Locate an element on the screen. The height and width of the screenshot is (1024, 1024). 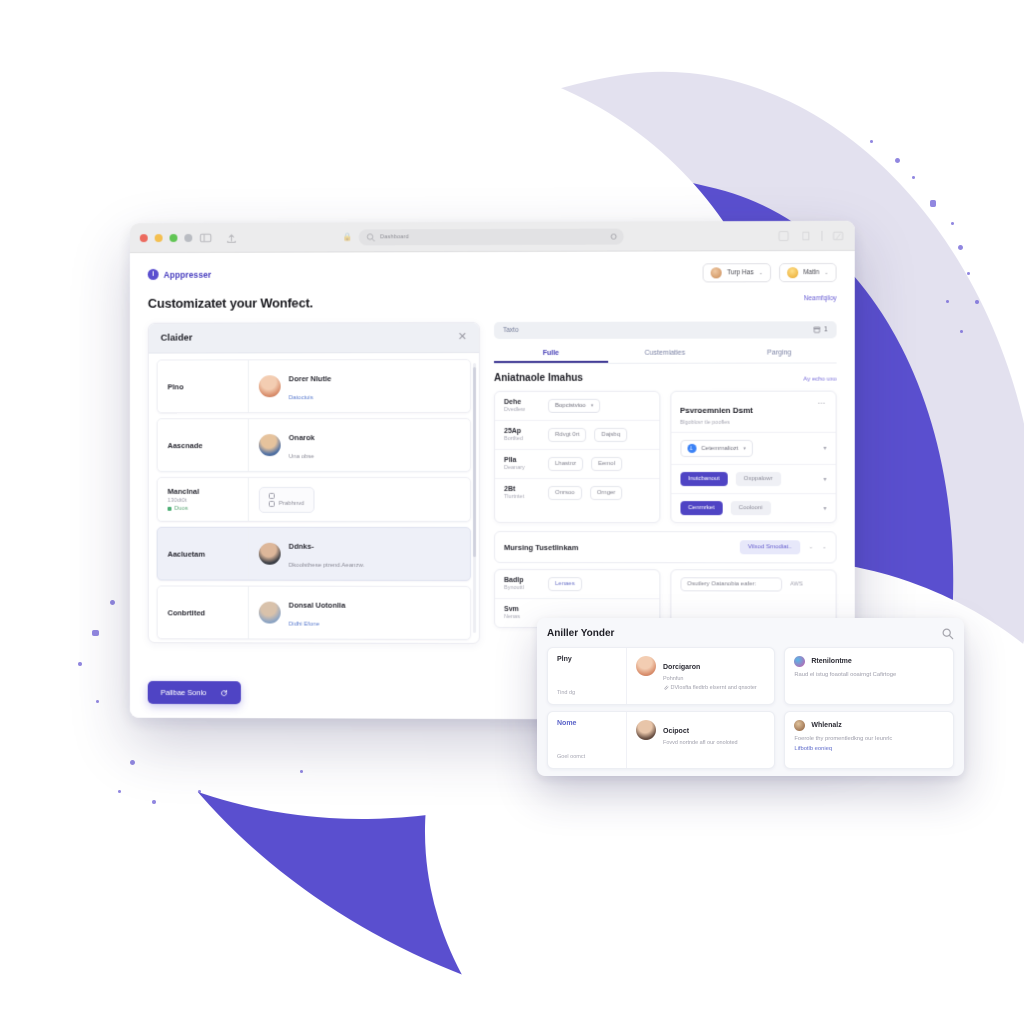
setting-row: 2Bt Tlurtntet Onrsoo Ornger is located at coordinates (577, 493).